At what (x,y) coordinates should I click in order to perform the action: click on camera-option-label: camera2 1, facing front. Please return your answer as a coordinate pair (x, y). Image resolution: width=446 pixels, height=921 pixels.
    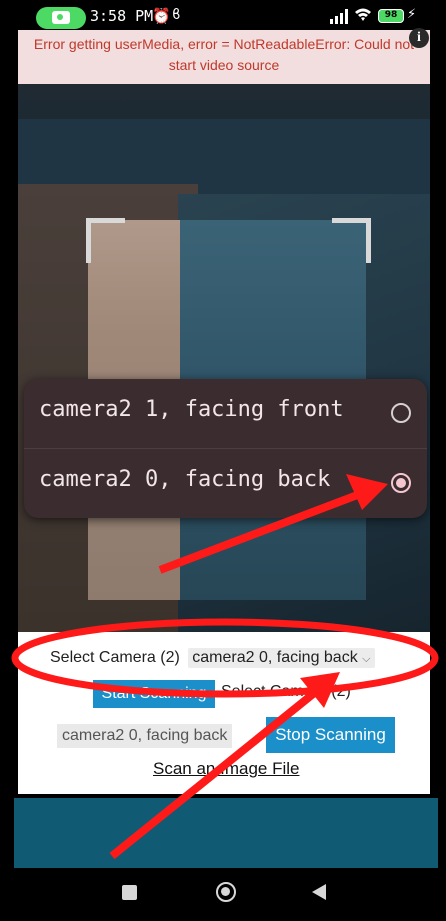
    Looking at the image, I should click on (191, 409).